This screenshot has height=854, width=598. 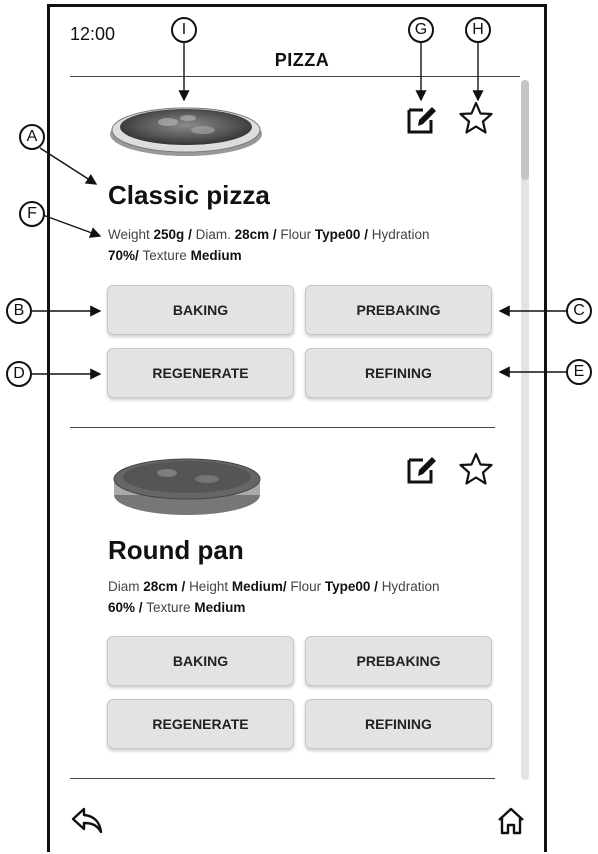 I want to click on callout-e: E, so click(x=579, y=372).